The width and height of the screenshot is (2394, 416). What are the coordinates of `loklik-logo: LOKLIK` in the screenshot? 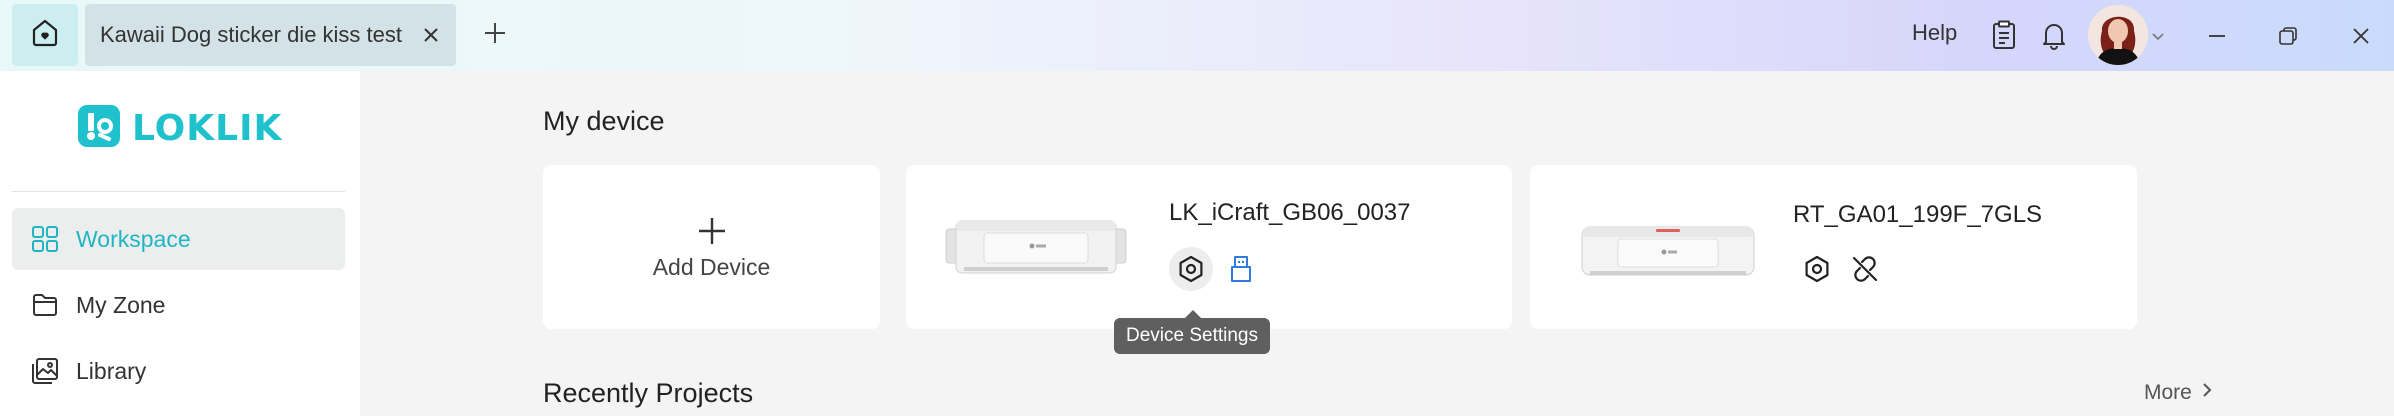 It's located at (180, 128).